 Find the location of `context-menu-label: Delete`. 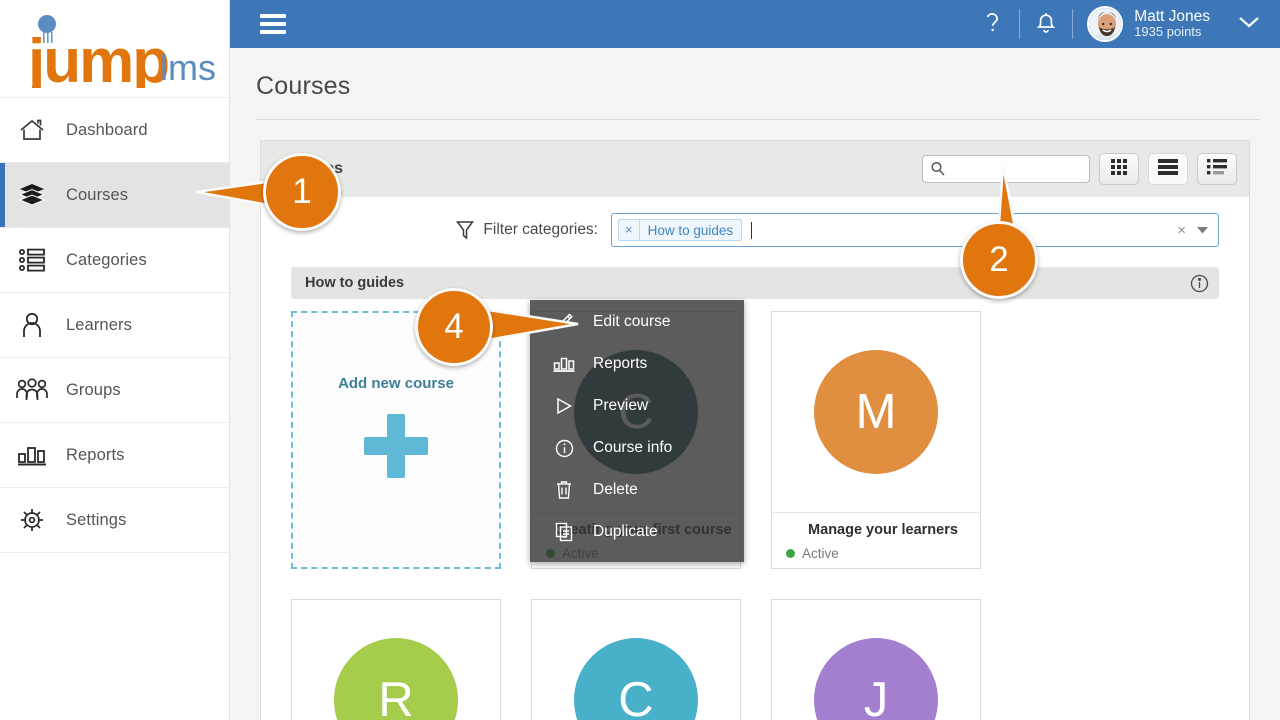

context-menu-label: Delete is located at coordinates (615, 489).